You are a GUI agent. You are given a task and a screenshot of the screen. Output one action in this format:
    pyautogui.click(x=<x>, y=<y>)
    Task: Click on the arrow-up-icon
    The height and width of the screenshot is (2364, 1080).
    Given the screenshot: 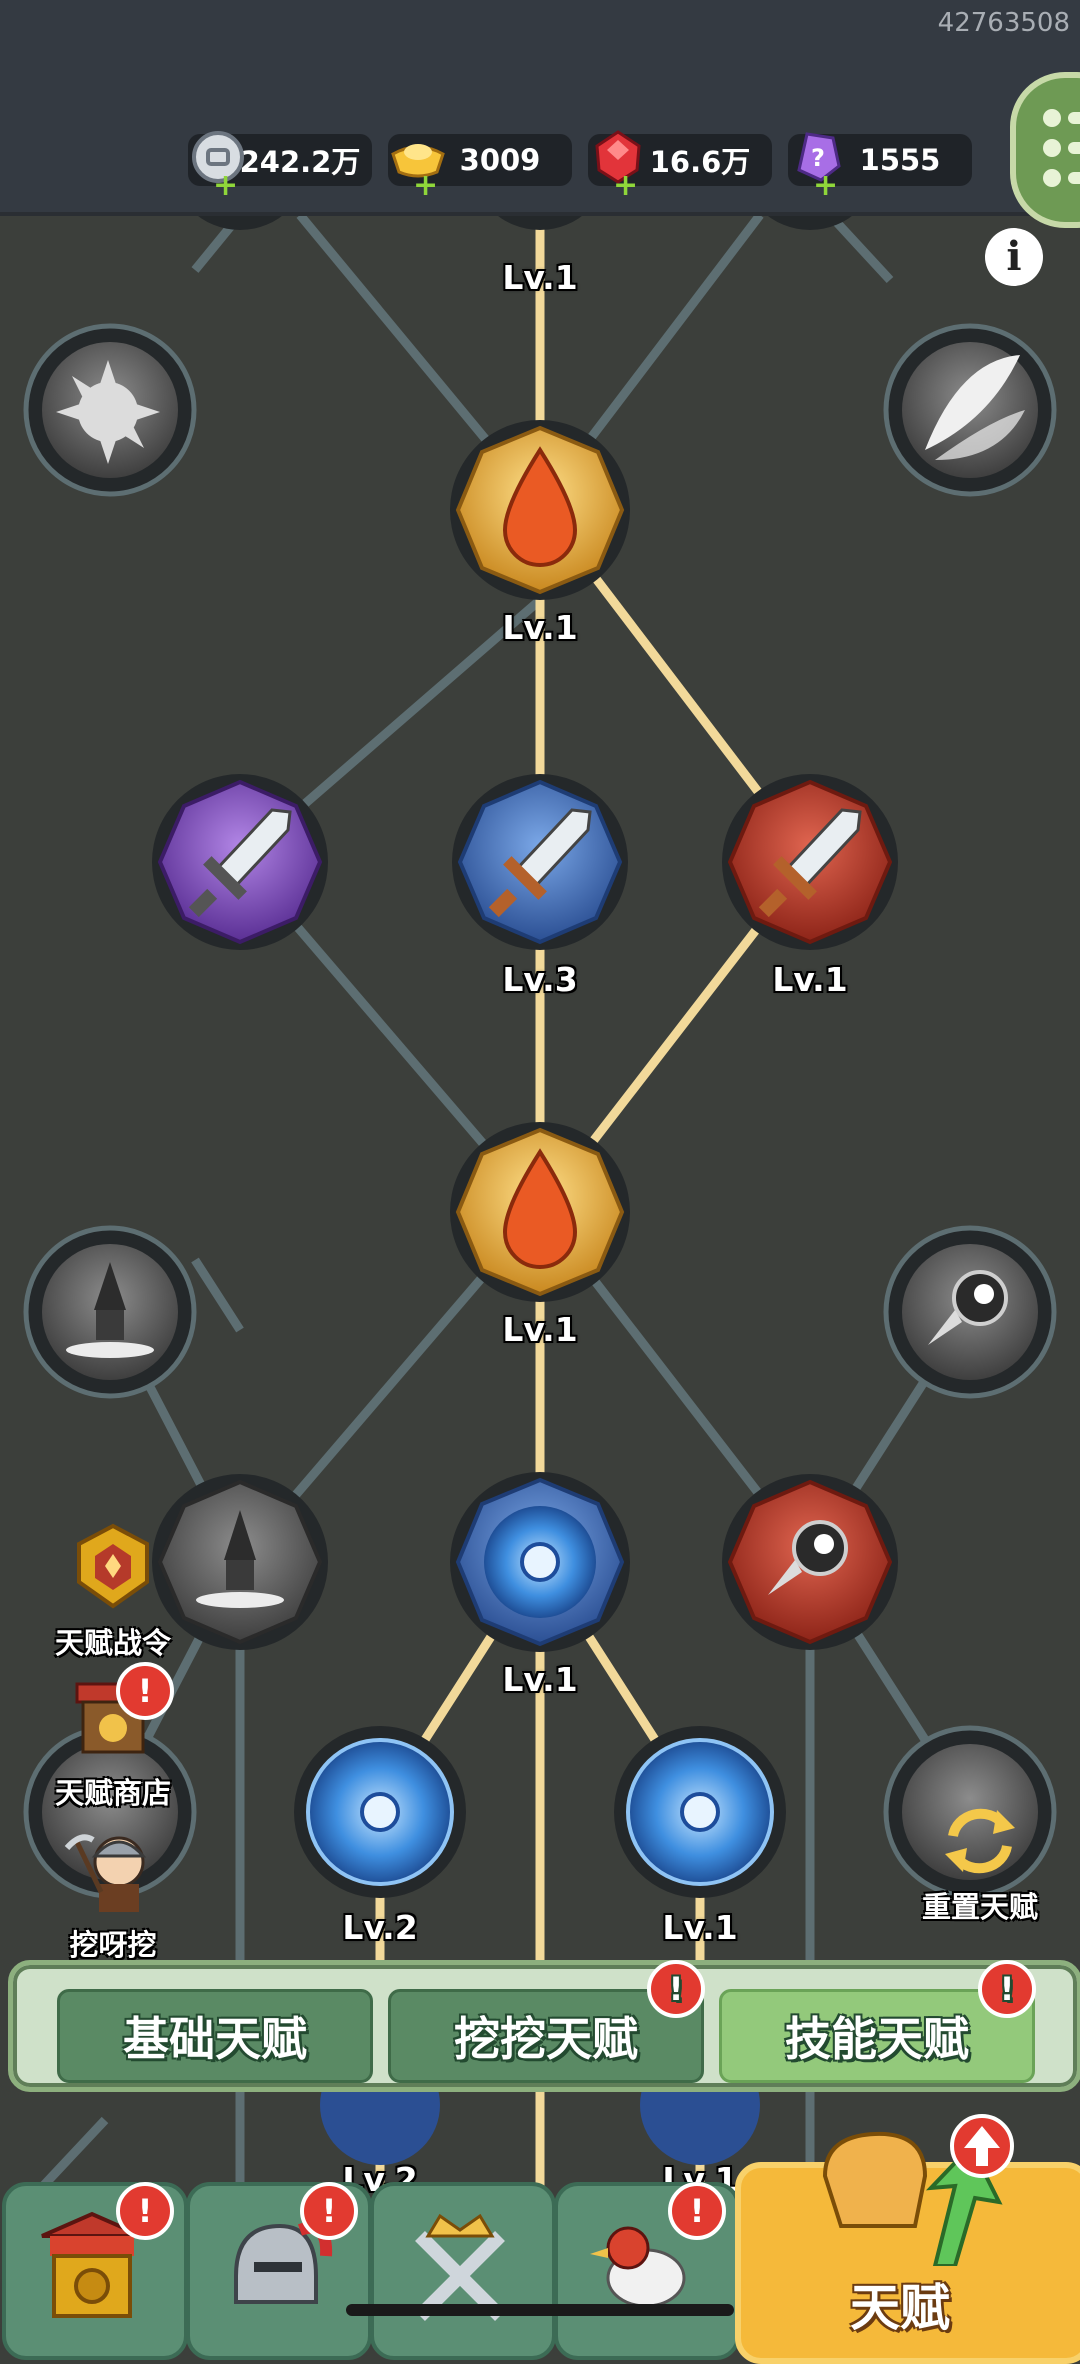 What is the action you would take?
    pyautogui.click(x=982, y=2146)
    